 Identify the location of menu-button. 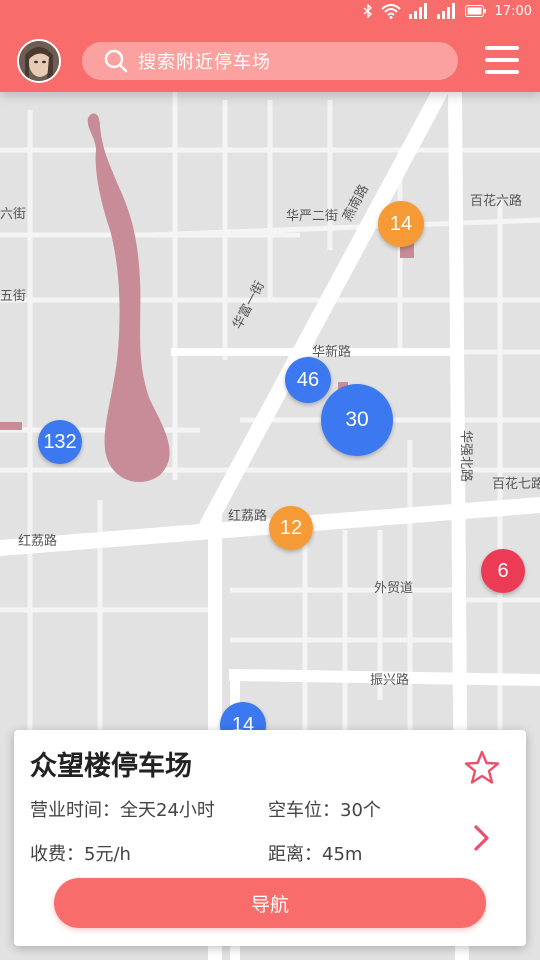
(502, 60).